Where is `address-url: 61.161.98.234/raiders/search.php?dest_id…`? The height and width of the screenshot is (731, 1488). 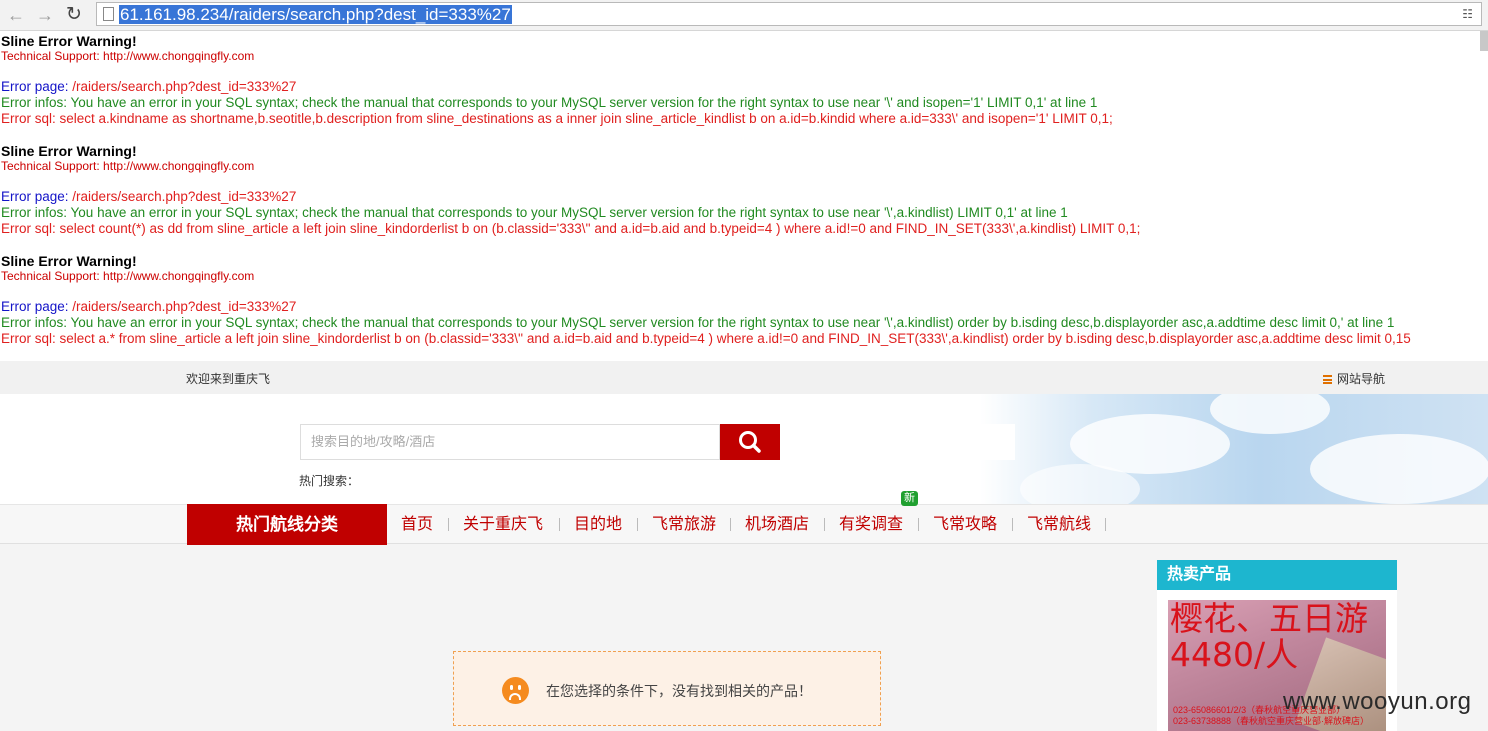 address-url: 61.161.98.234/raiders/search.php?dest_id… is located at coordinates (315, 14).